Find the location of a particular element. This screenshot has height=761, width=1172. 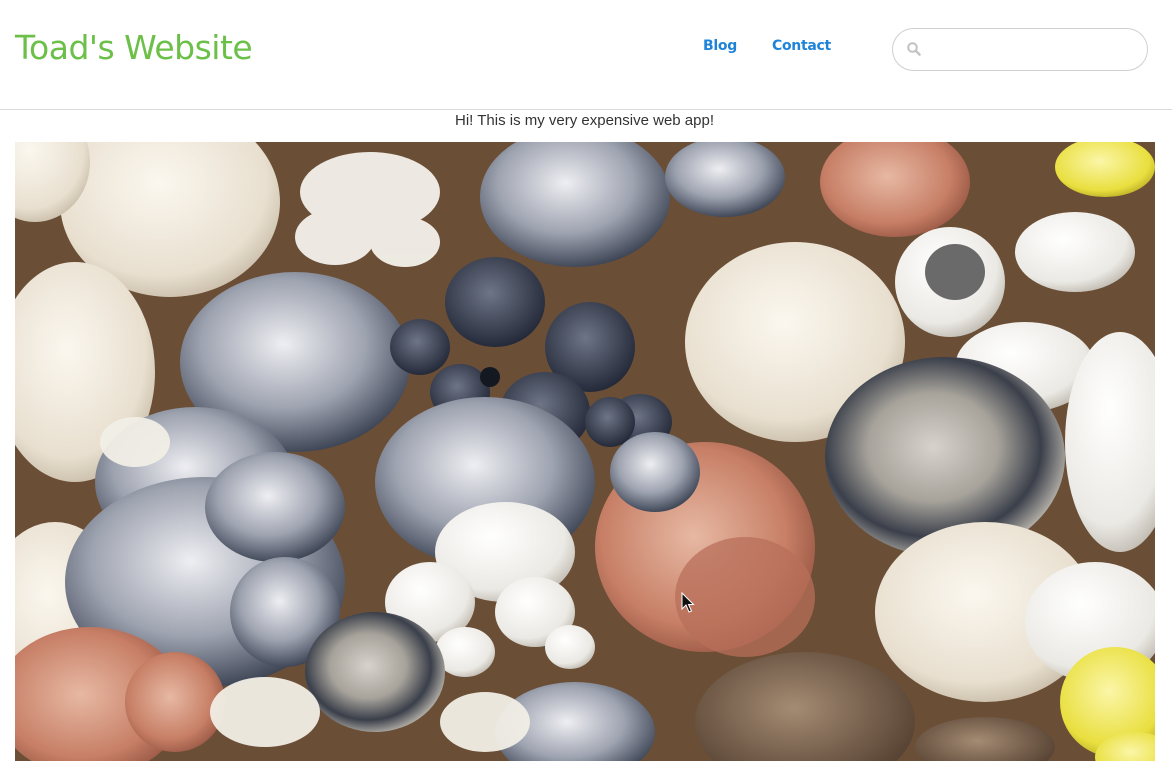

site-header: Toad's Website Blog Contact is located at coordinates (586, 55).